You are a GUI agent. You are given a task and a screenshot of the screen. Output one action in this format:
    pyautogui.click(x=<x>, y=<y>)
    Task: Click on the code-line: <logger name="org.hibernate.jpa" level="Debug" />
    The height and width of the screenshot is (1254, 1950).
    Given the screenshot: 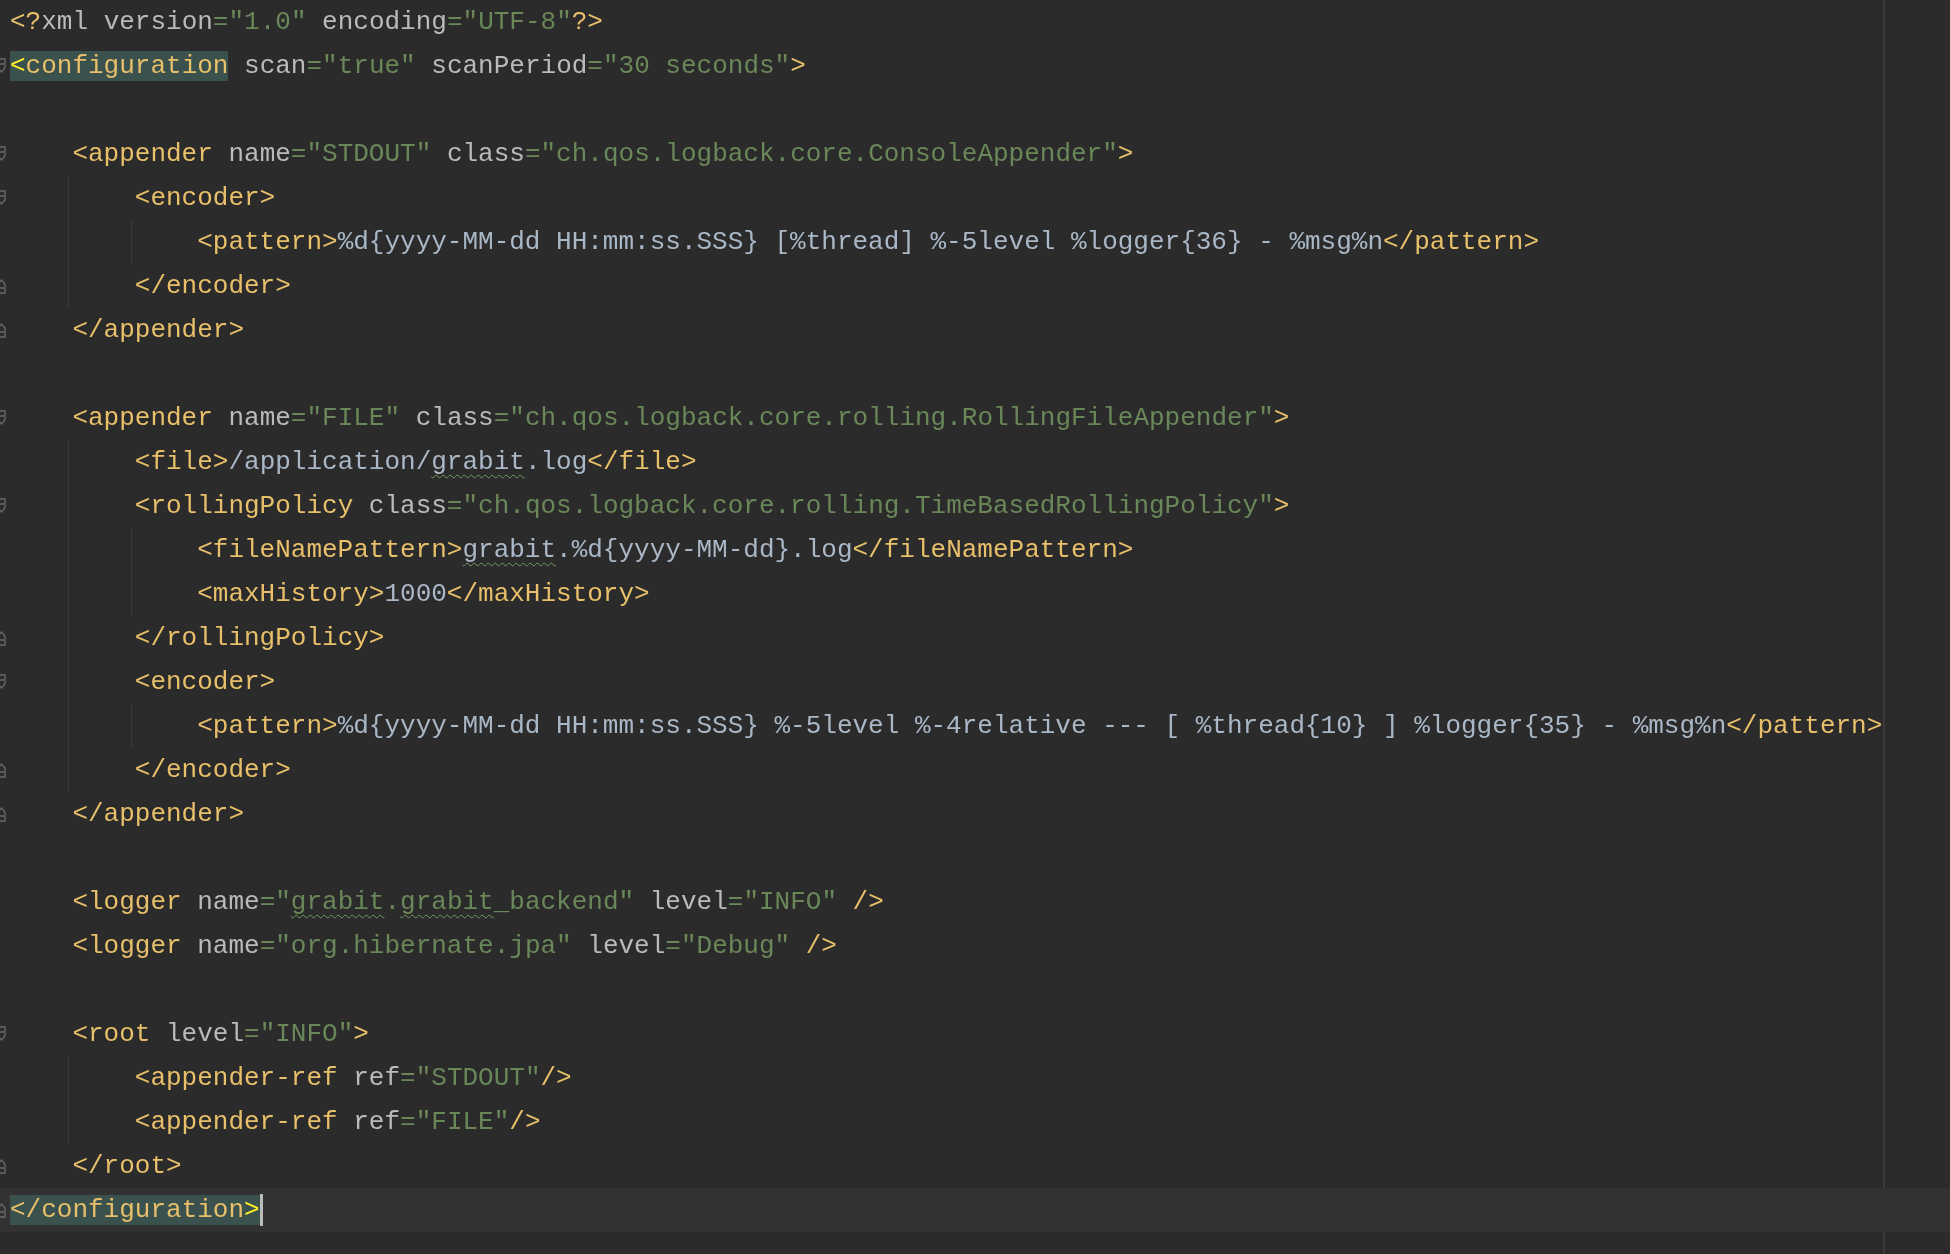 What is the action you would take?
    pyautogui.click(x=454, y=946)
    